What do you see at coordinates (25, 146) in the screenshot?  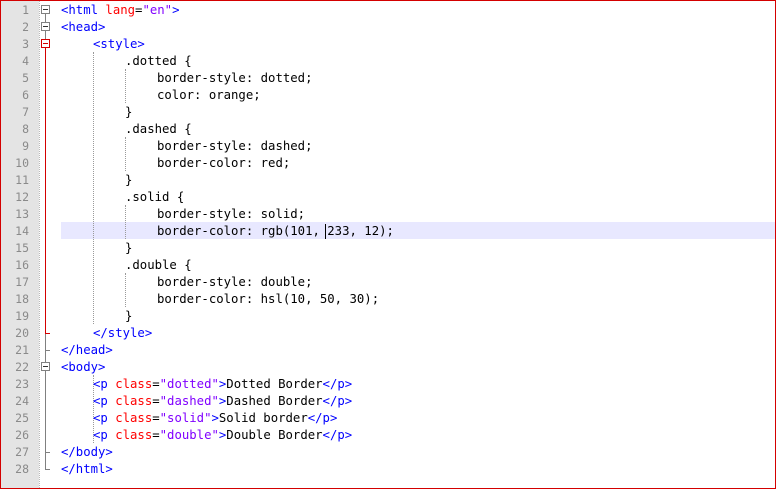 I see `line-number: 9` at bounding box center [25, 146].